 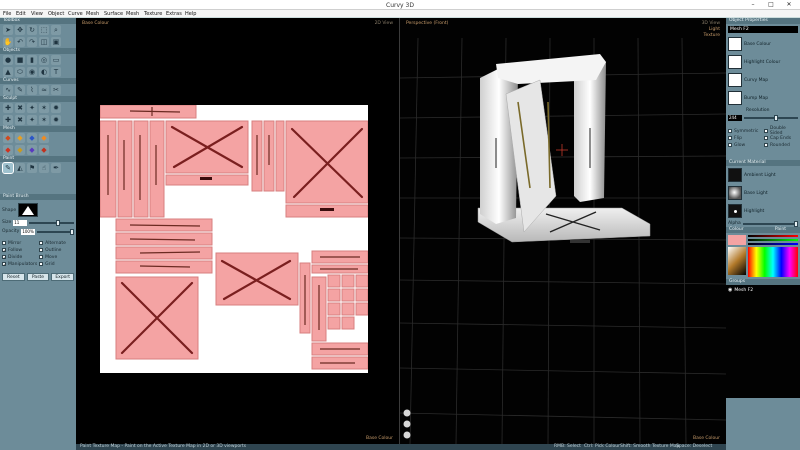 What do you see at coordinates (745, 131) in the screenshot?
I see `object-flag-symmetric: Symmetric` at bounding box center [745, 131].